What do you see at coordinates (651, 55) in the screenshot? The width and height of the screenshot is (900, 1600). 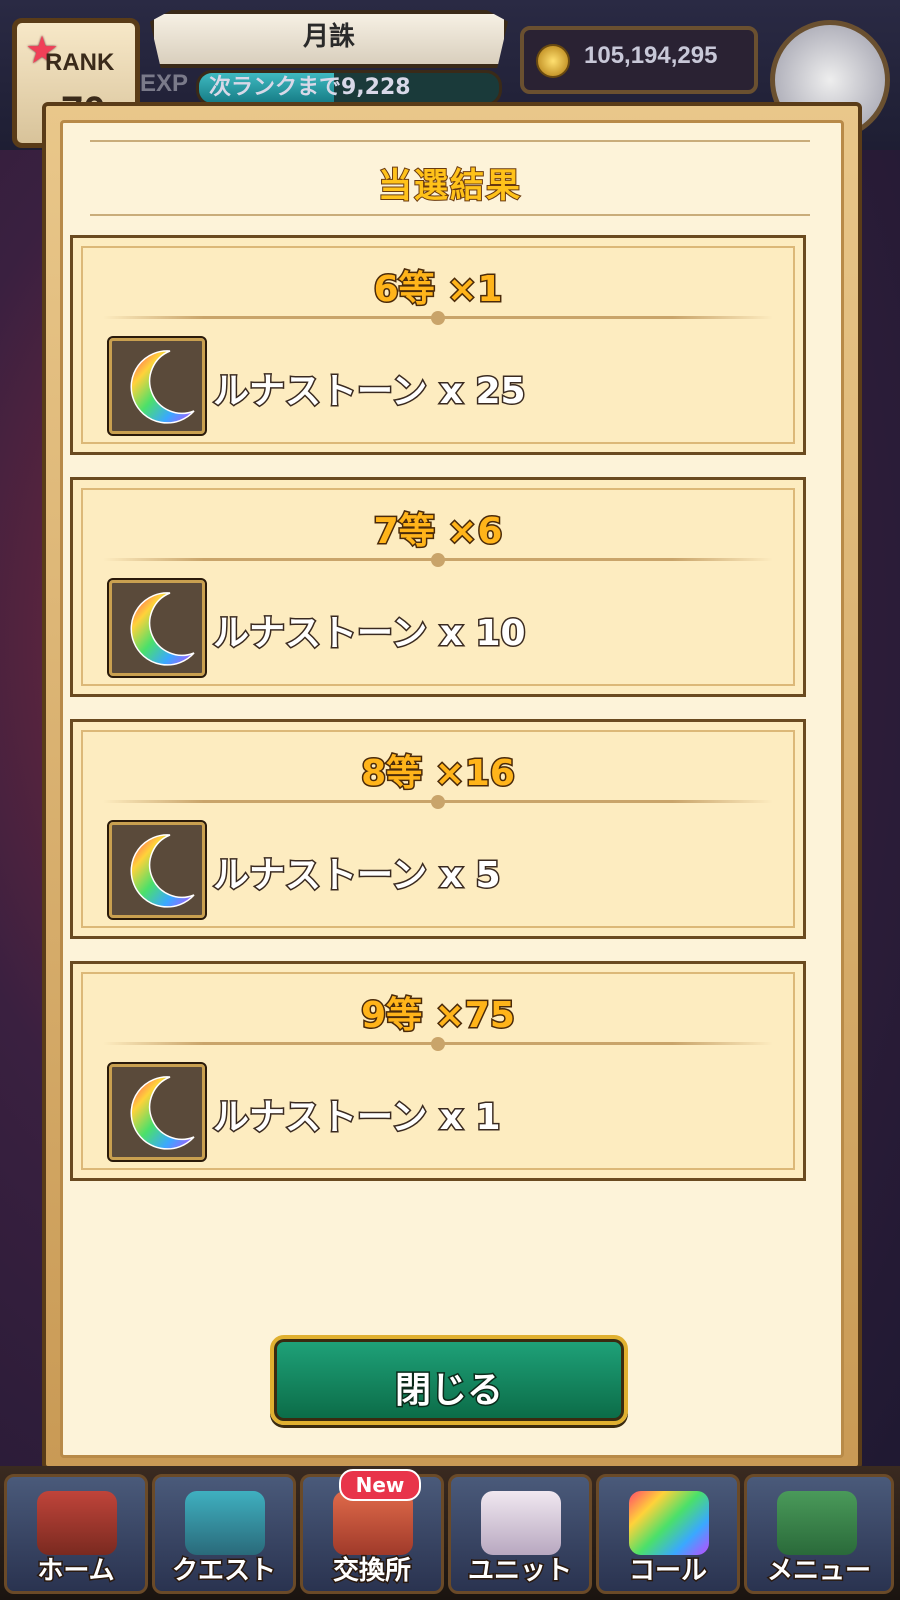 I see `coin-amount: 105,194,295` at bounding box center [651, 55].